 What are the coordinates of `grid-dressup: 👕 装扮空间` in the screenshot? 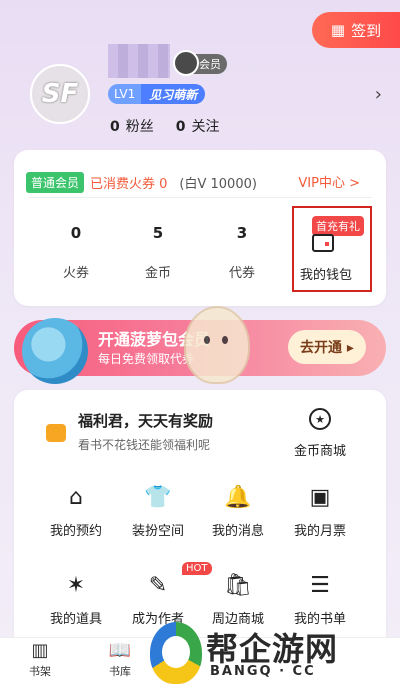 It's located at (158, 512).